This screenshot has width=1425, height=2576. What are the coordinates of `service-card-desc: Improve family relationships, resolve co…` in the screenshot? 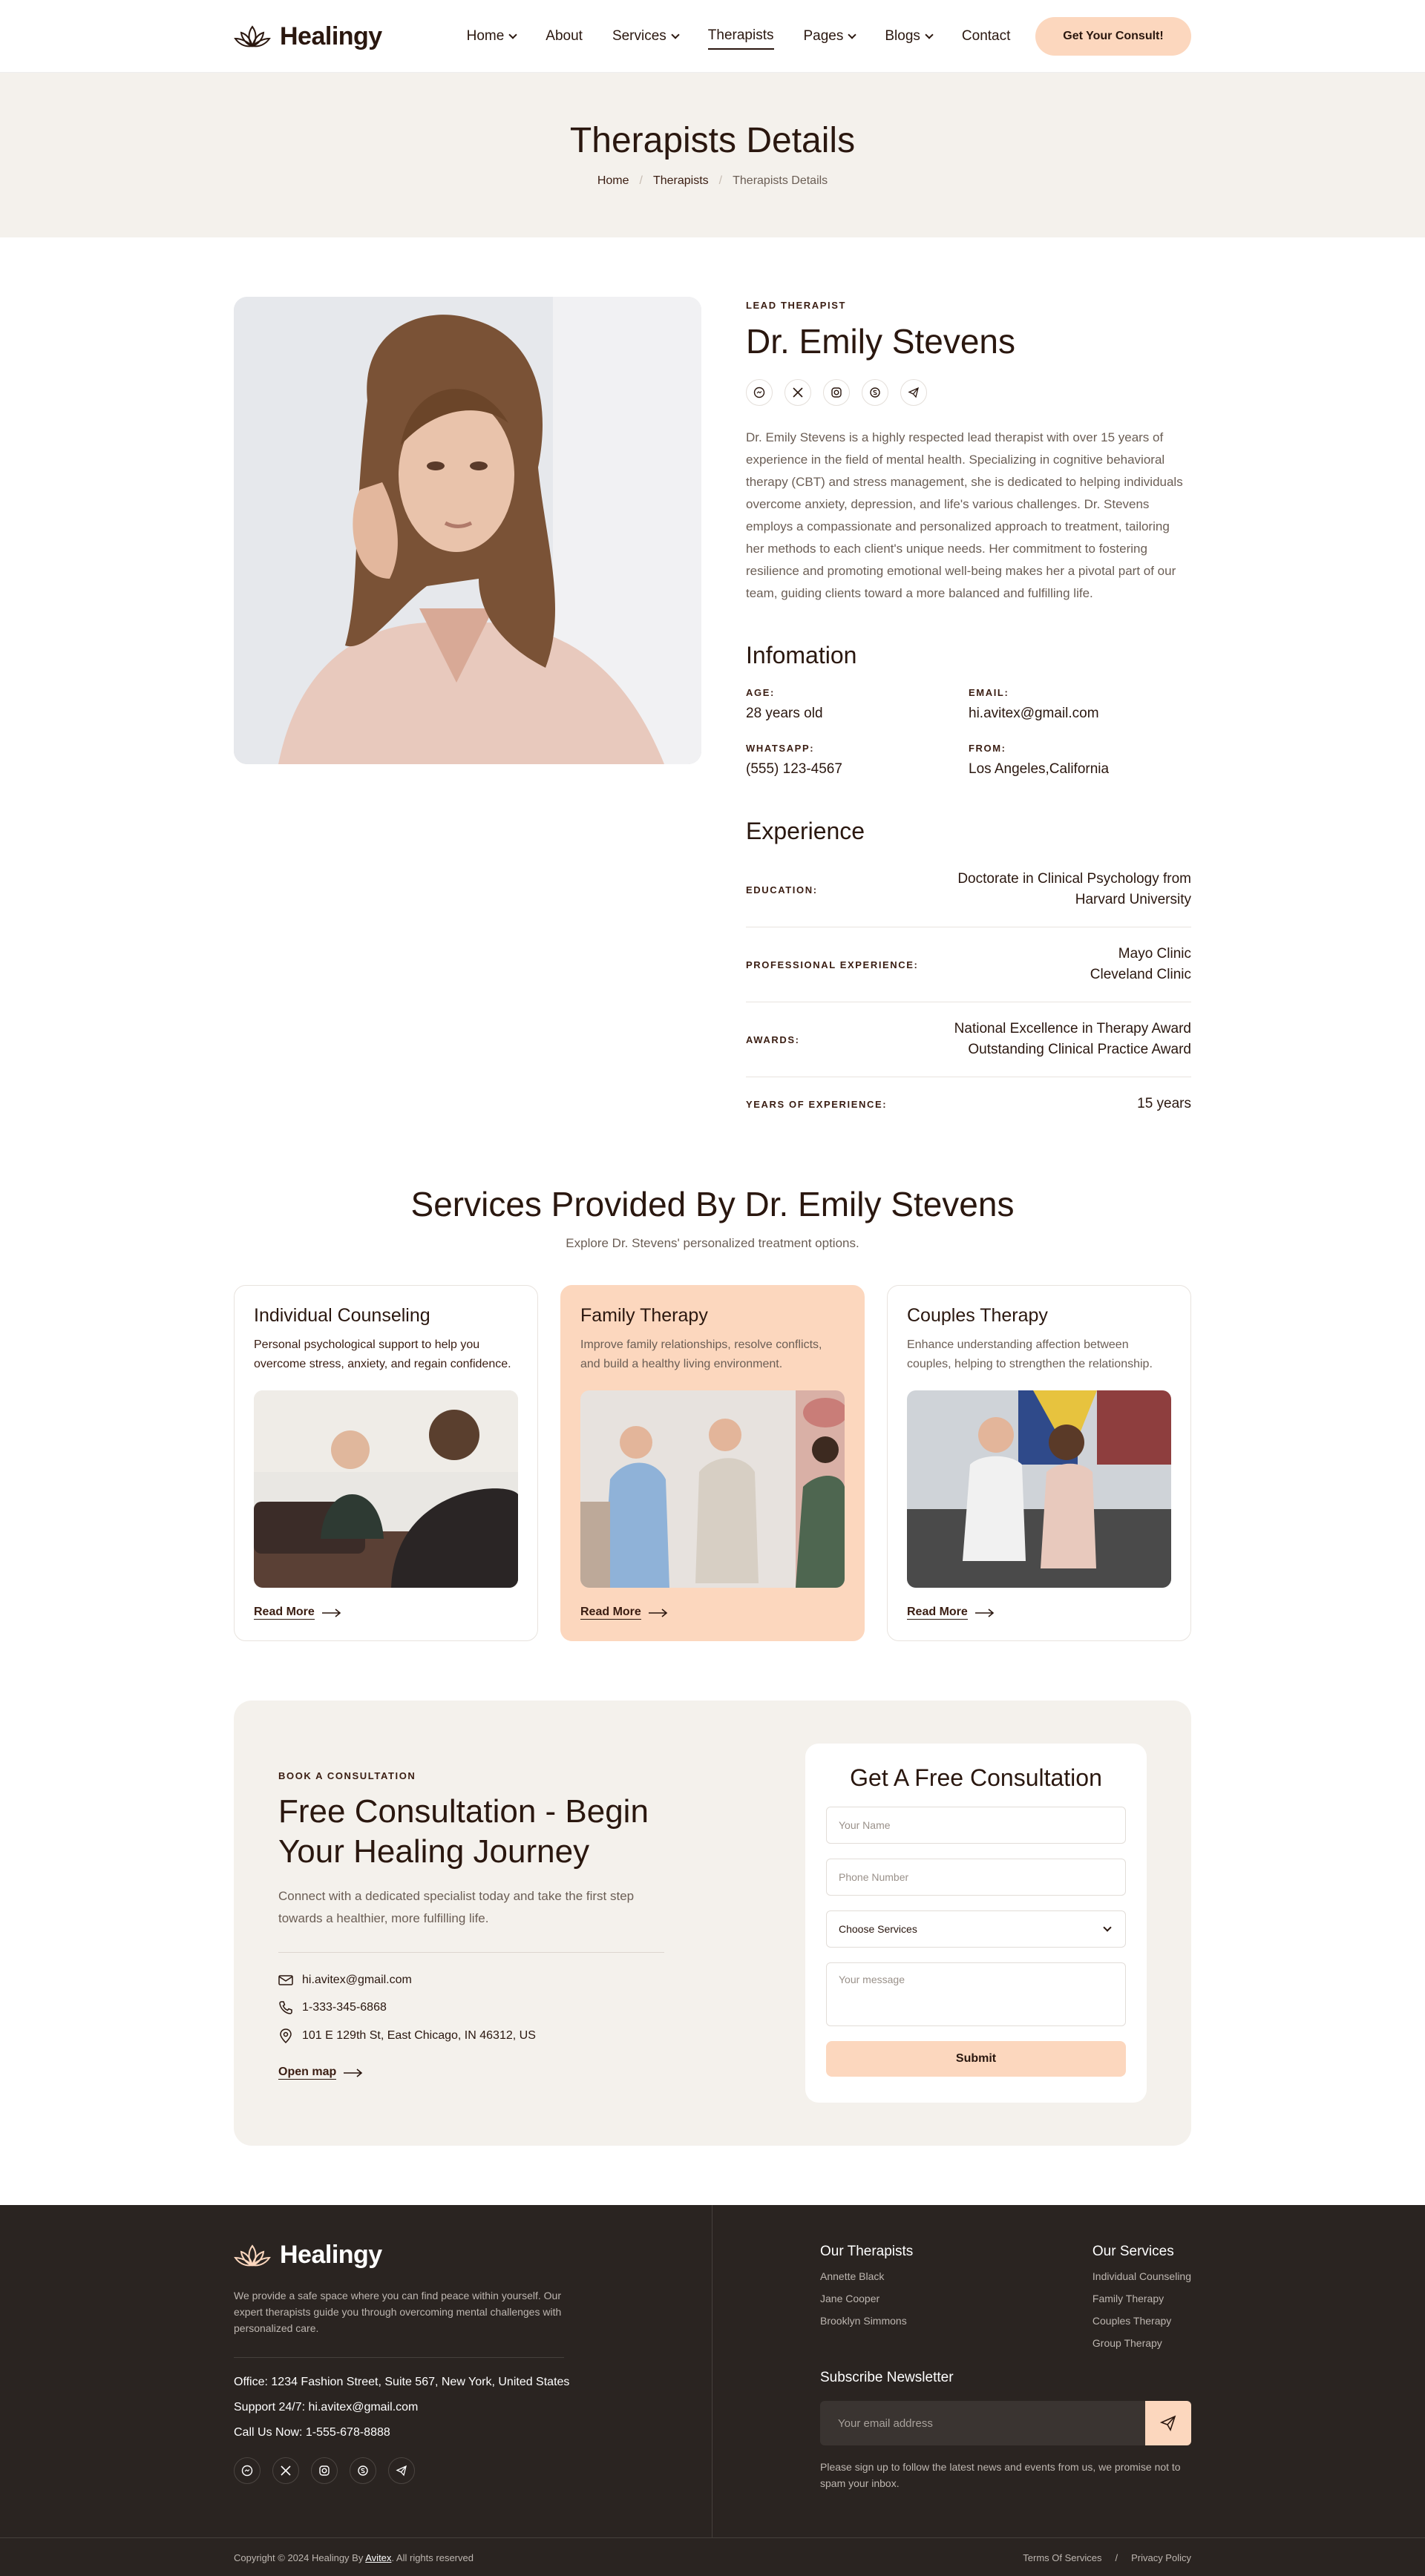 It's located at (701, 1354).